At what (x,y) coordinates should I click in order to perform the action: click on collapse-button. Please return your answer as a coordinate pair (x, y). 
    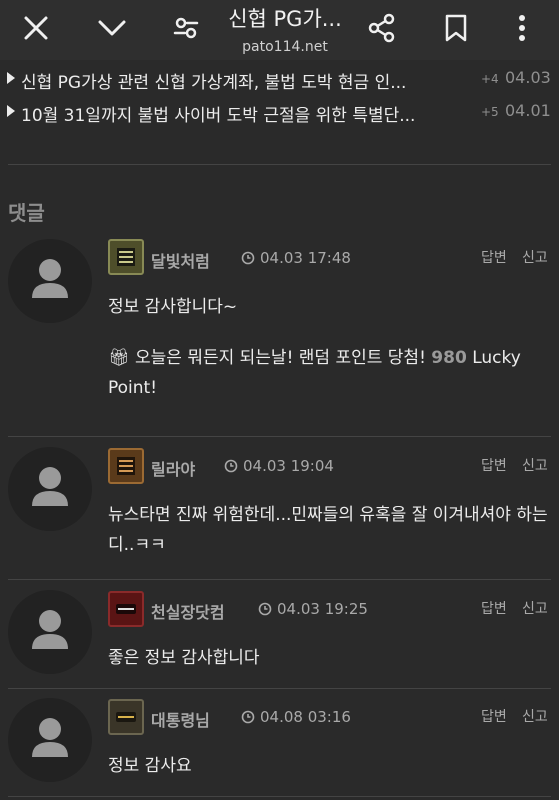
    Looking at the image, I should click on (112, 28).